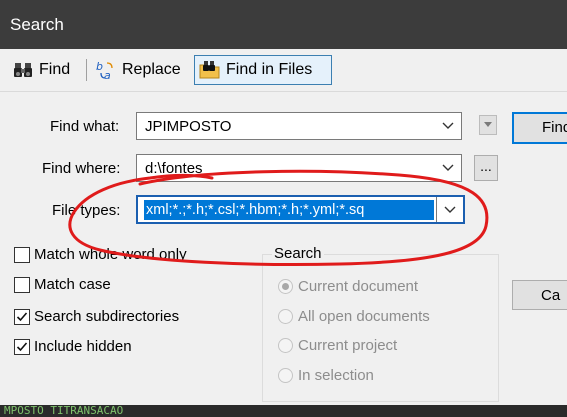 This screenshot has height=417, width=567. Describe the element at coordinates (110, 254) in the screenshot. I see `match-whole-word-label: Match whole word only` at that location.